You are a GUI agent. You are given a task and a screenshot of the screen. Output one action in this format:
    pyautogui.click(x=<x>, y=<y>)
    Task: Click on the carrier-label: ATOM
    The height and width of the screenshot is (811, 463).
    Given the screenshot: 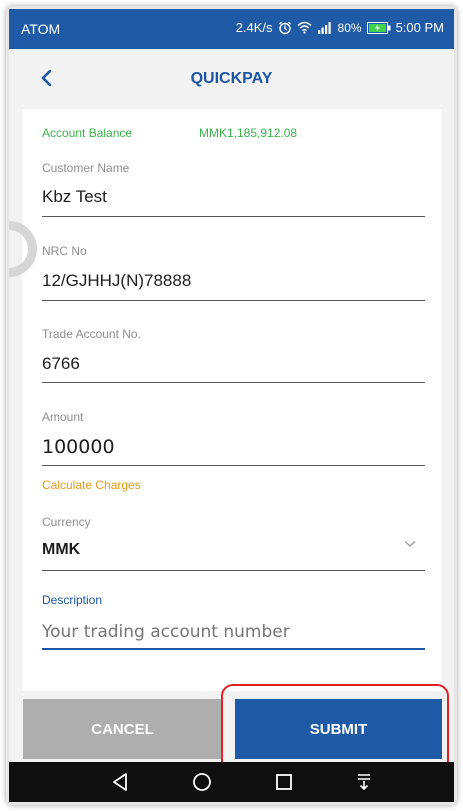 What is the action you would take?
    pyautogui.click(x=41, y=29)
    